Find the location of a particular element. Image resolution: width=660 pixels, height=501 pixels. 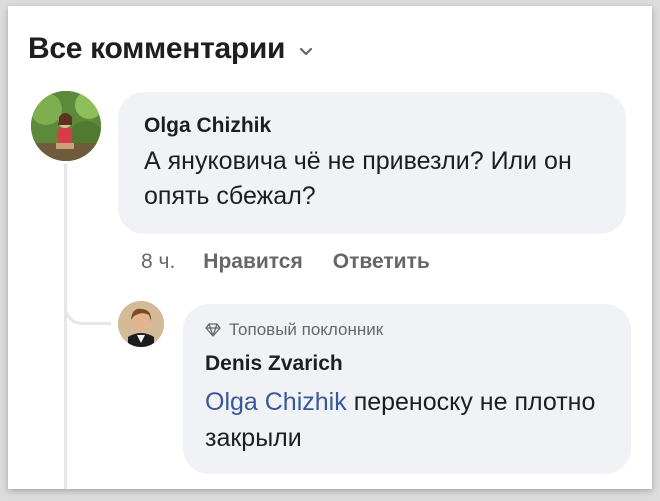

gem-icon is located at coordinates (213, 330).